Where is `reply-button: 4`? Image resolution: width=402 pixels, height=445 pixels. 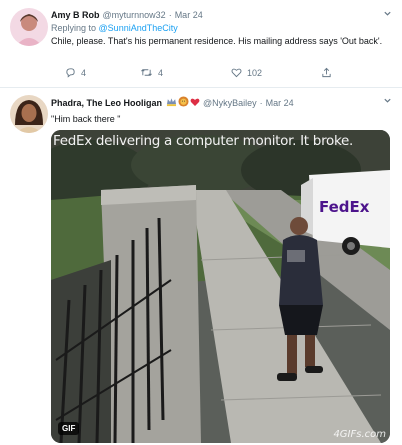 reply-button: 4 is located at coordinates (75, 72).